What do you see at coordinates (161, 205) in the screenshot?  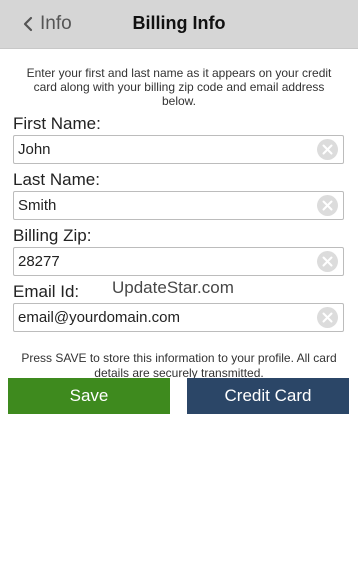 I see `last-name-input` at bounding box center [161, 205].